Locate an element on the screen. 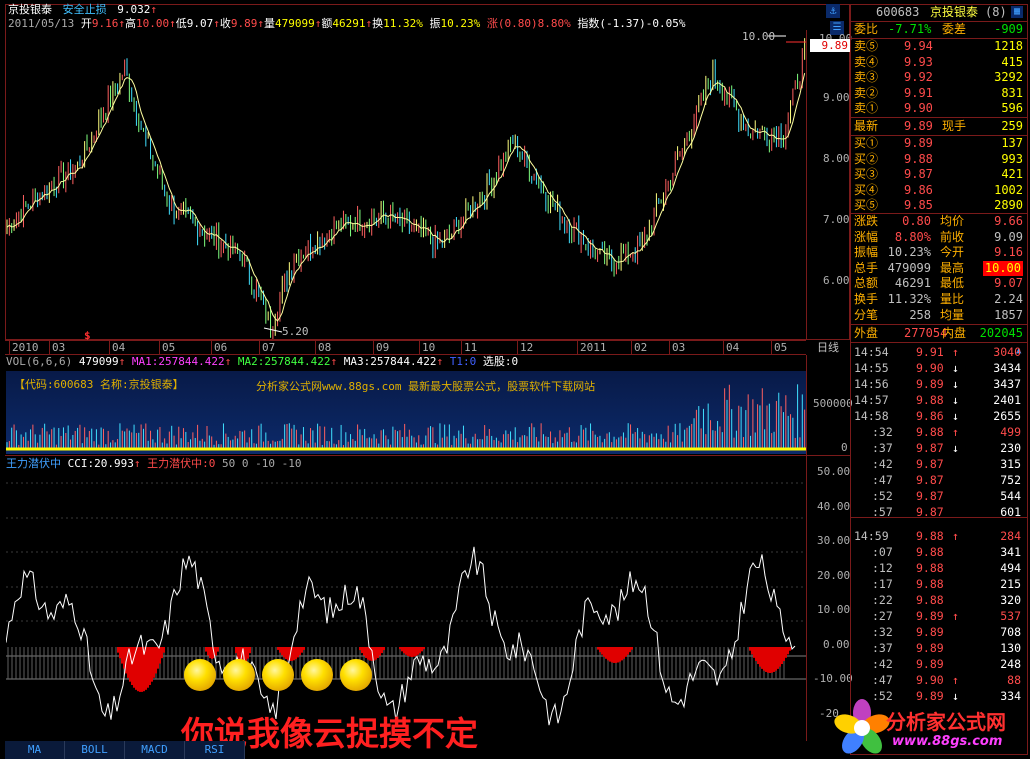 Image resolution: width=1030 pixels, height=759 pixels. tick-time: 14:55 is located at coordinates (871, 368).